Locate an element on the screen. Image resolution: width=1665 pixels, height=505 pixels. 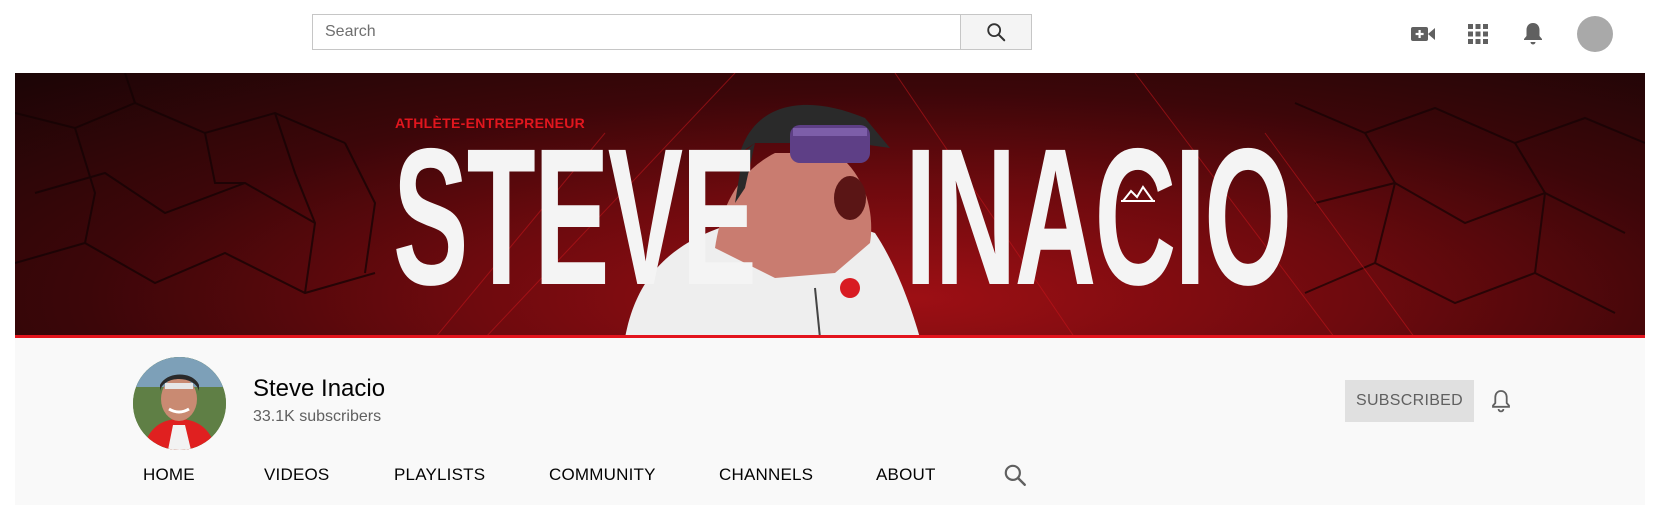
account-avatar is located at coordinates (1595, 34).